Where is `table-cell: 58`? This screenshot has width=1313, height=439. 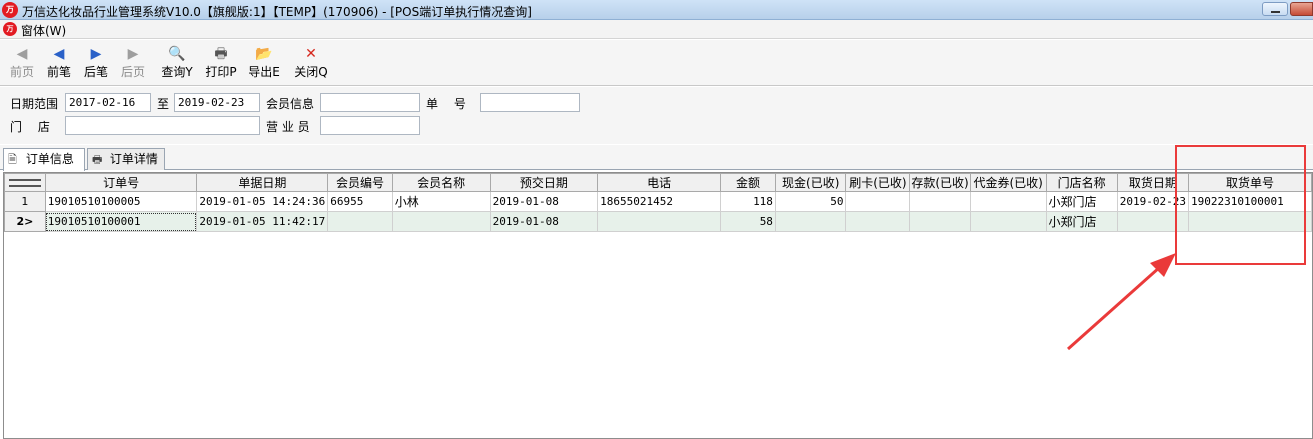
table-cell: 58 is located at coordinates (748, 221).